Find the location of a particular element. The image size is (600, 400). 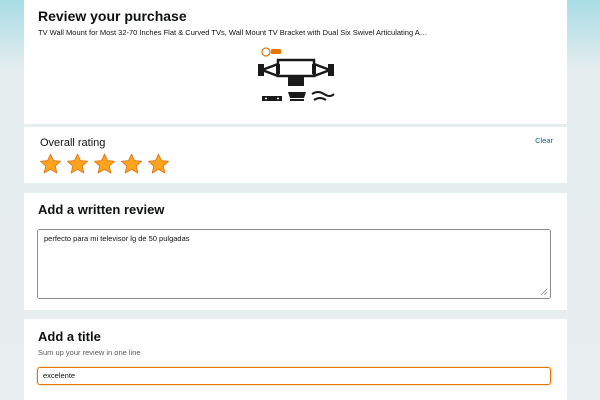

star-rating is located at coordinates (104, 164).